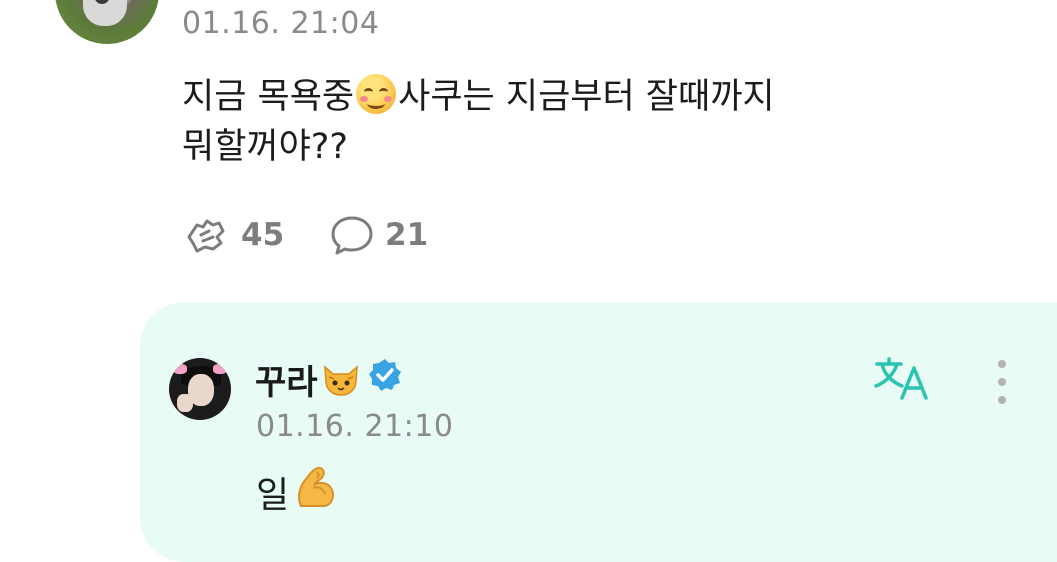  I want to click on comment-button: 21, so click(378, 235).